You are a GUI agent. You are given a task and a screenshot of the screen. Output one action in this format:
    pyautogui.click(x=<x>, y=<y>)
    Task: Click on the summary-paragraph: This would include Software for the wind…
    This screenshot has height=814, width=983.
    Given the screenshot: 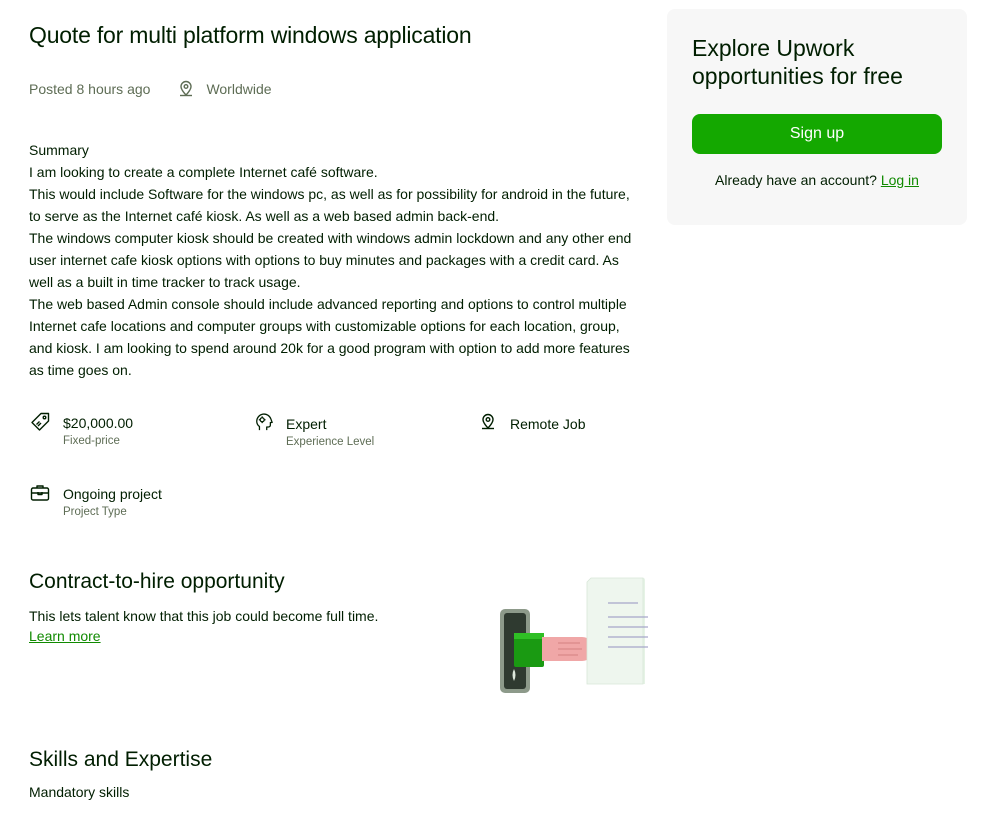 What is the action you would take?
    pyautogui.click(x=329, y=205)
    